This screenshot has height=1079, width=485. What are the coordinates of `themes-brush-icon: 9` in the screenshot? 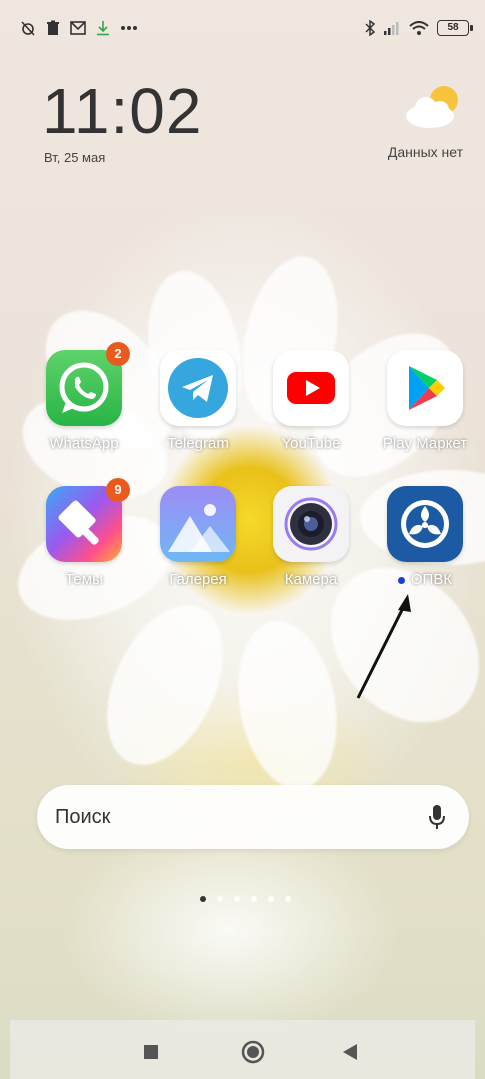 It's located at (88, 520).